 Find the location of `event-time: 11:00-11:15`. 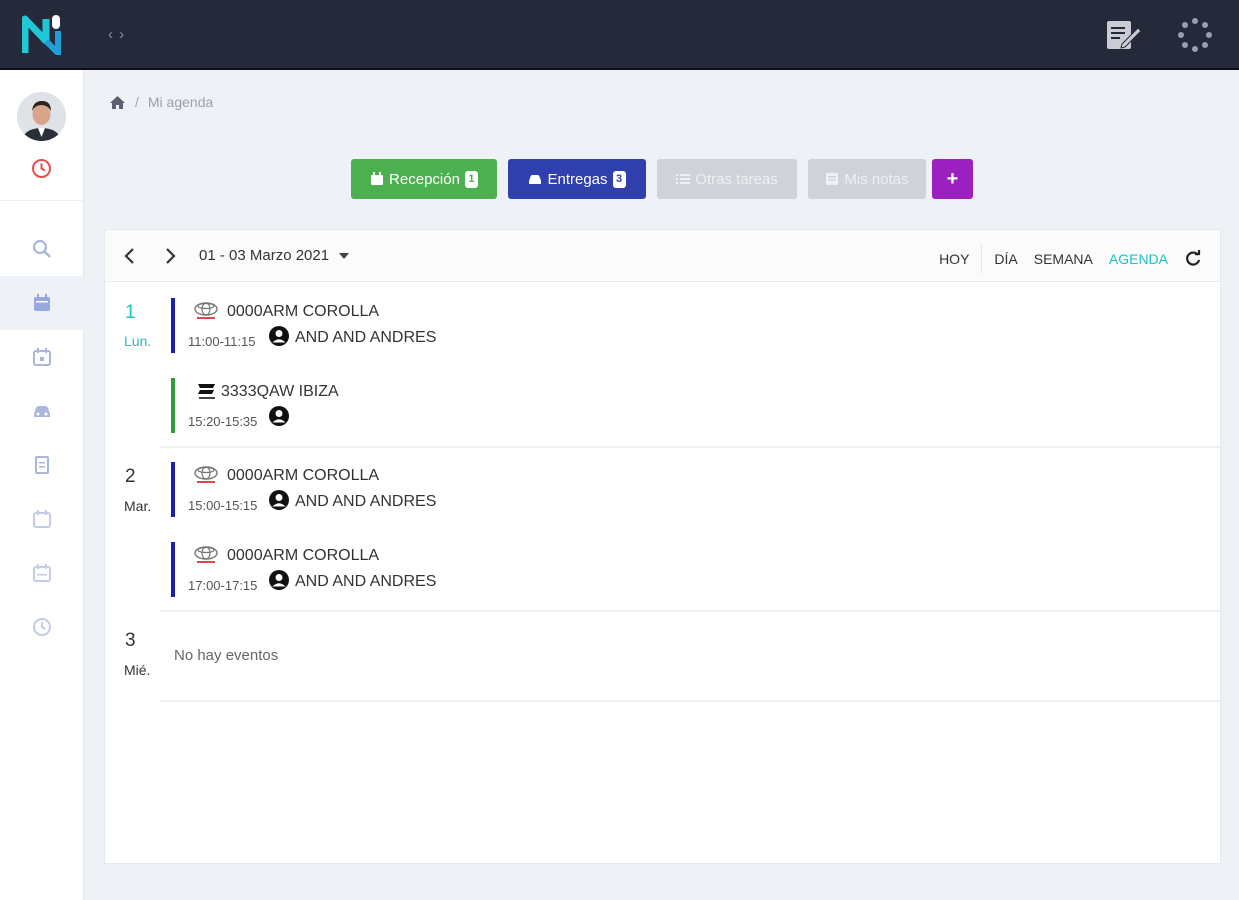

event-time: 11:00-11:15 is located at coordinates (222, 341).